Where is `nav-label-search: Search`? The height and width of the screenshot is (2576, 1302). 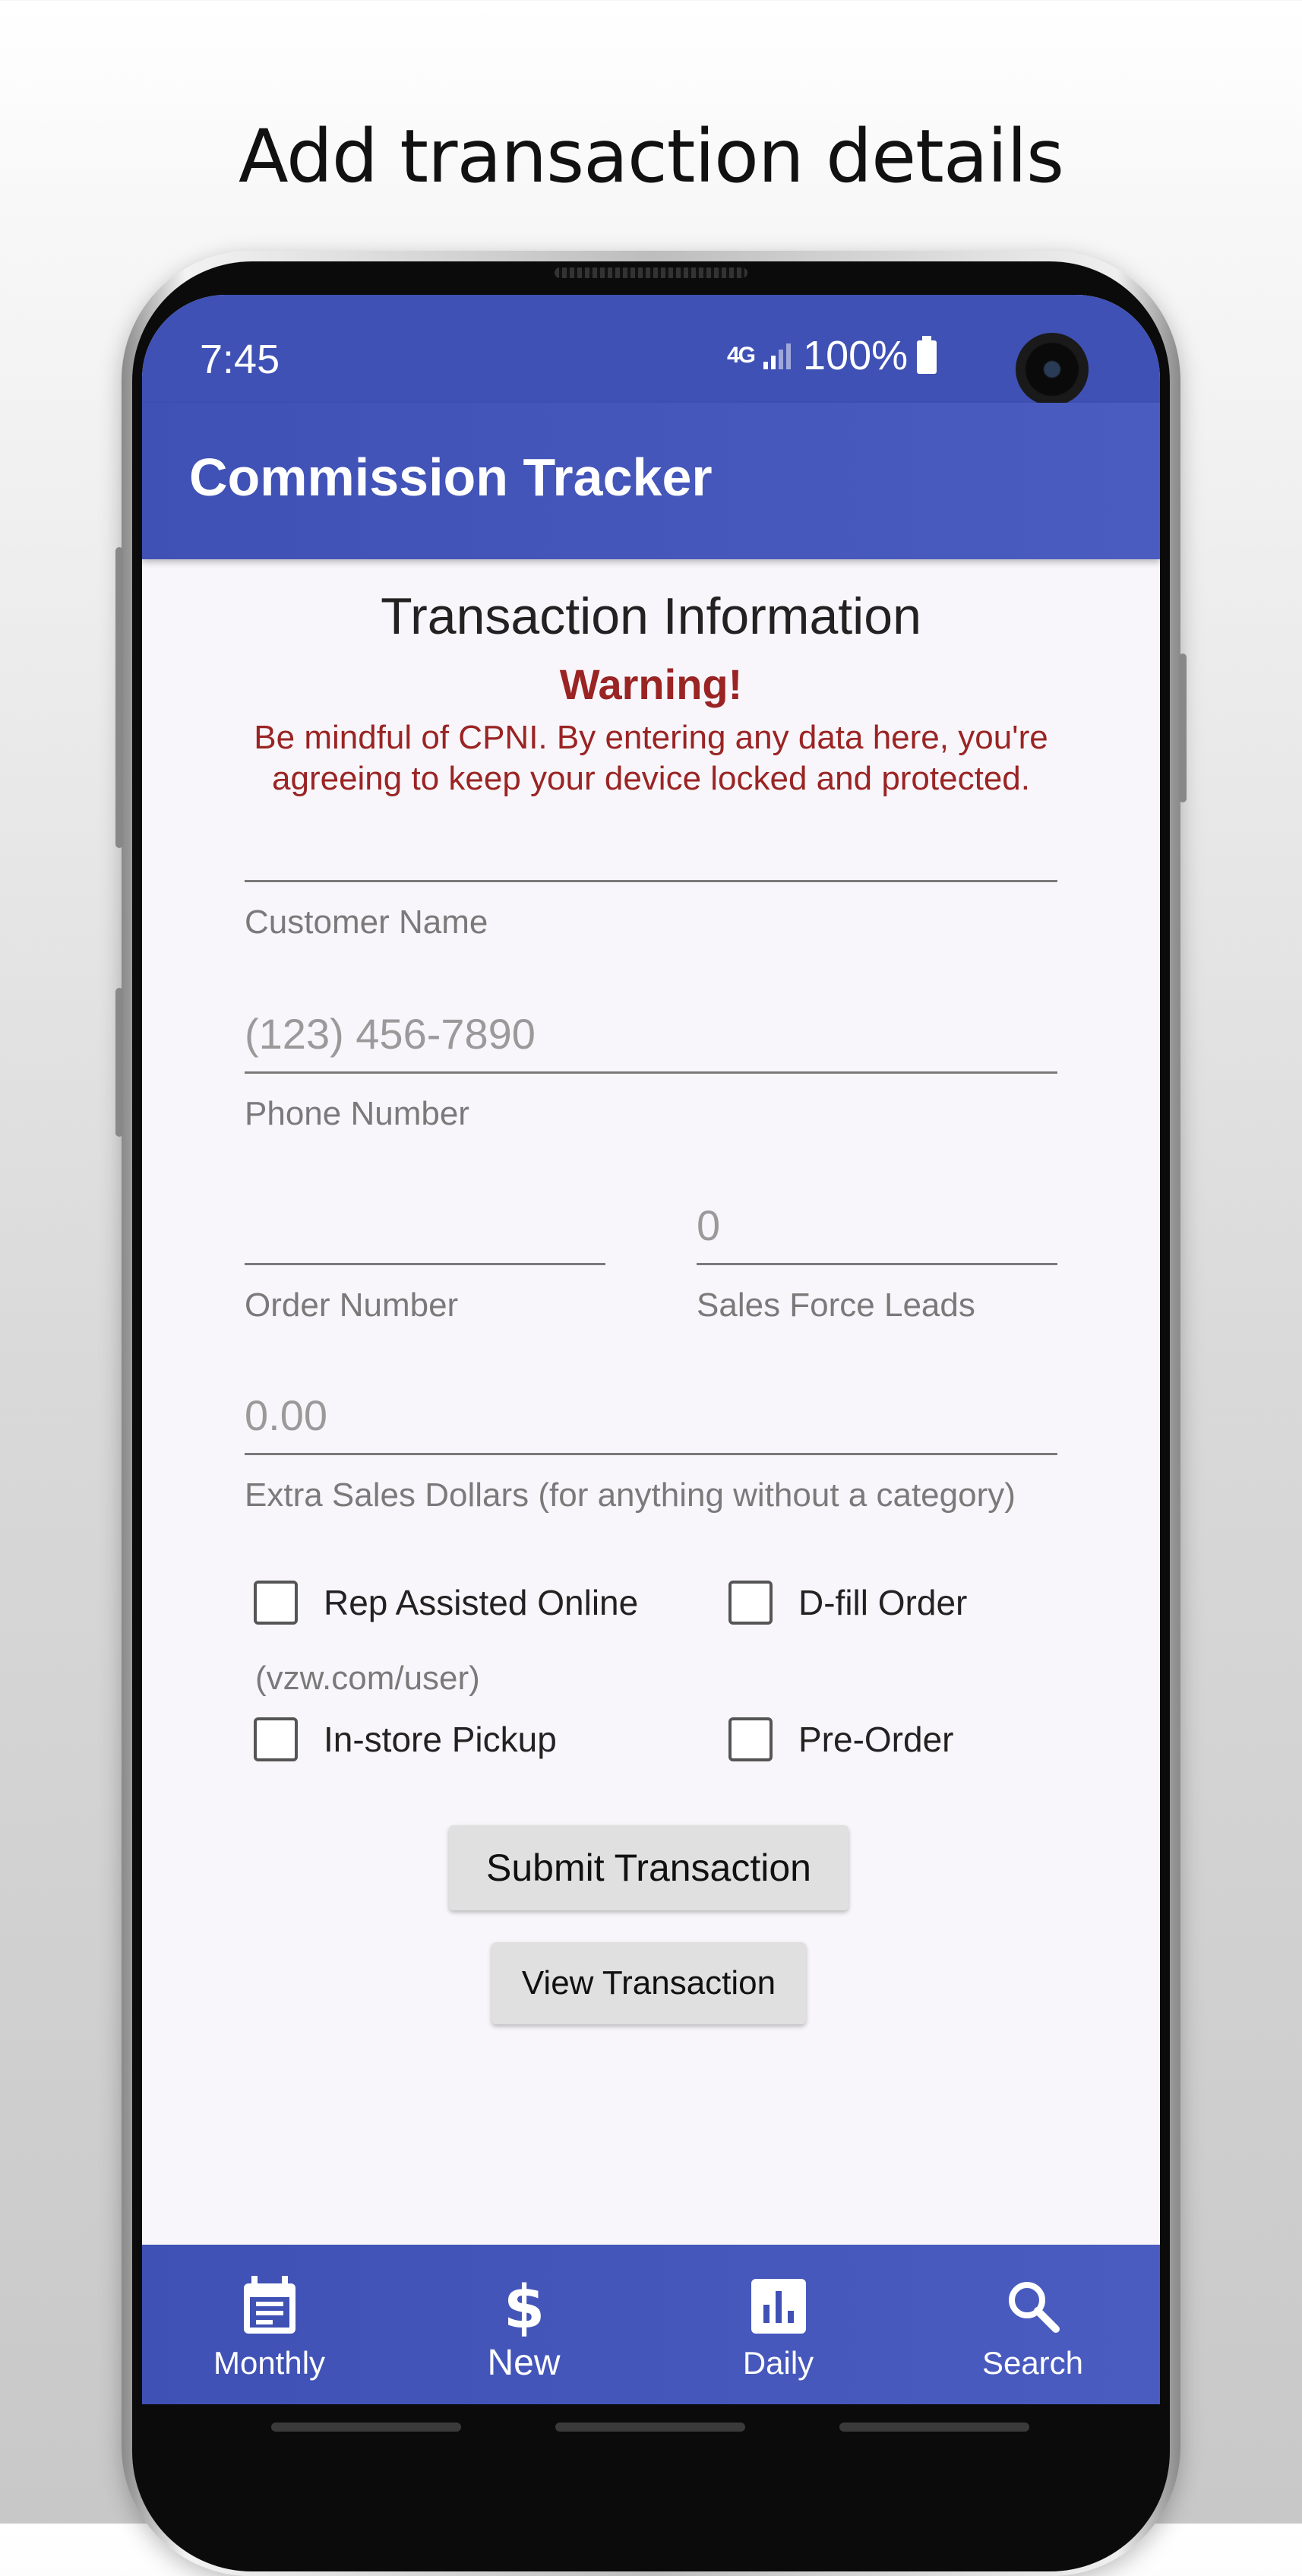
nav-label-search: Search is located at coordinates (1032, 2363).